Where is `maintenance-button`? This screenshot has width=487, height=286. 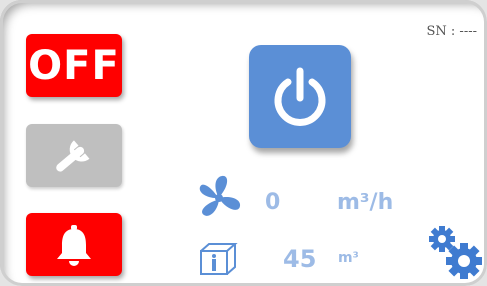 maintenance-button is located at coordinates (74, 155).